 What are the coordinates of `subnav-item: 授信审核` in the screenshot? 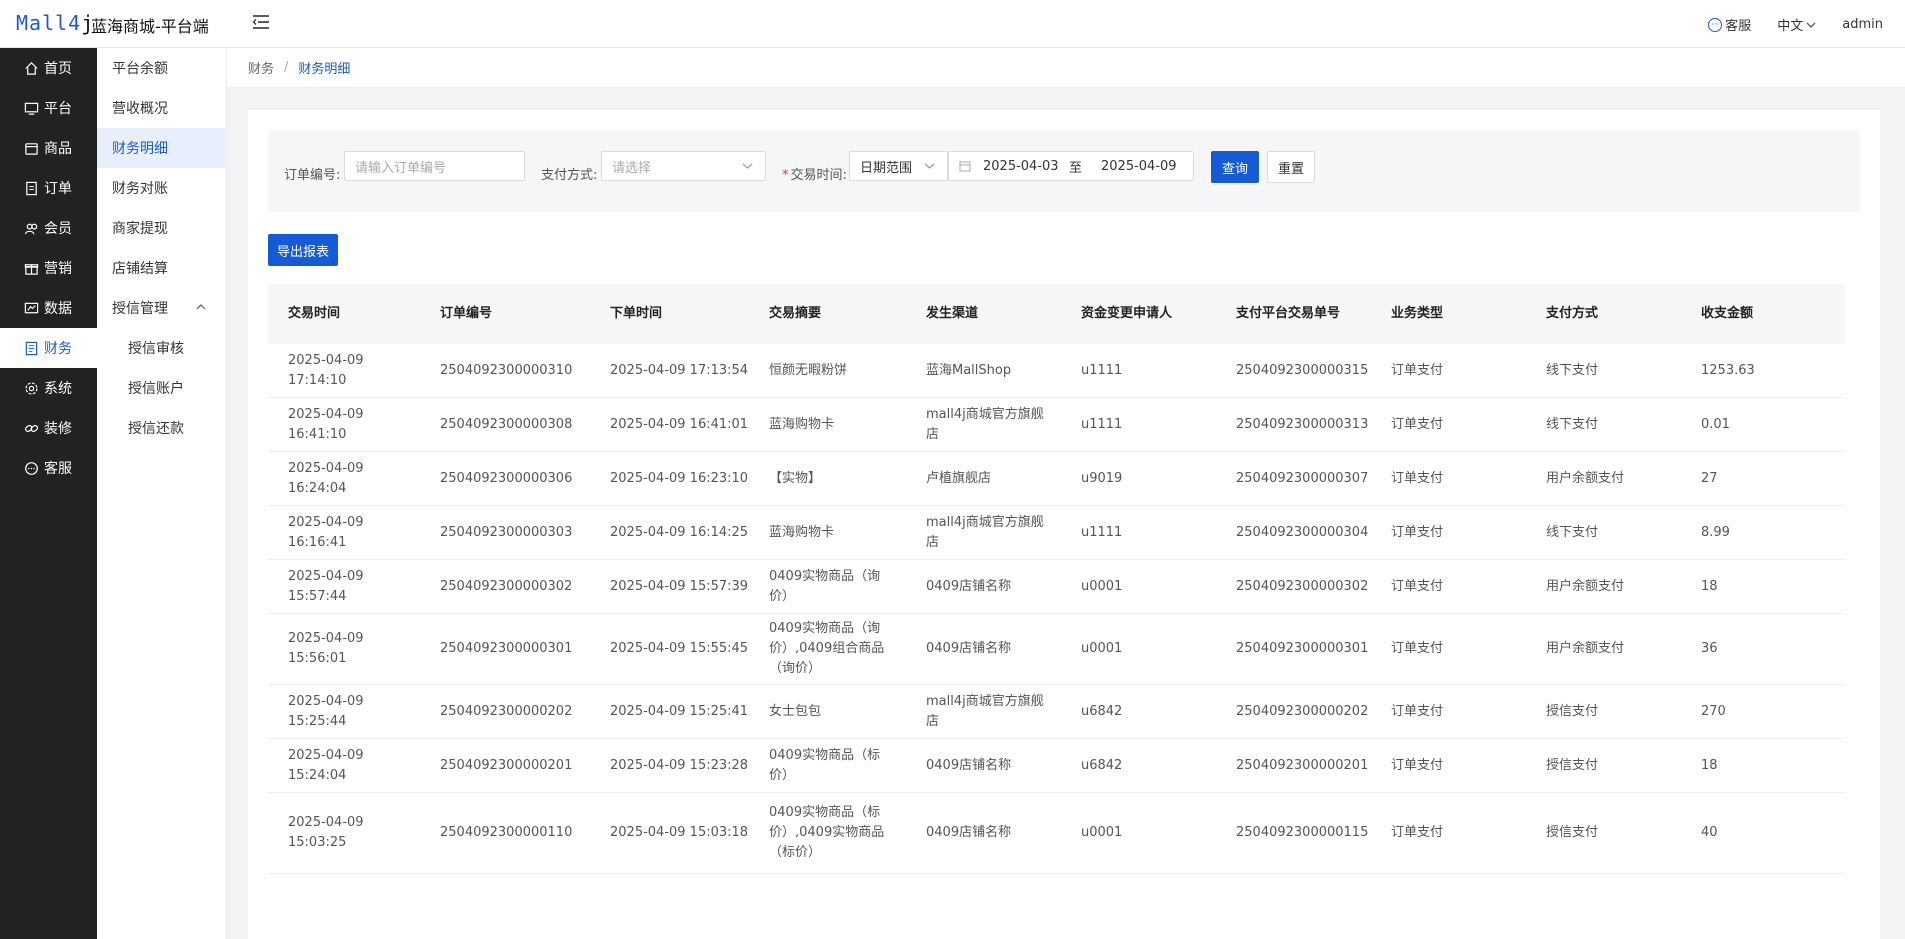 It's located at (161, 348).